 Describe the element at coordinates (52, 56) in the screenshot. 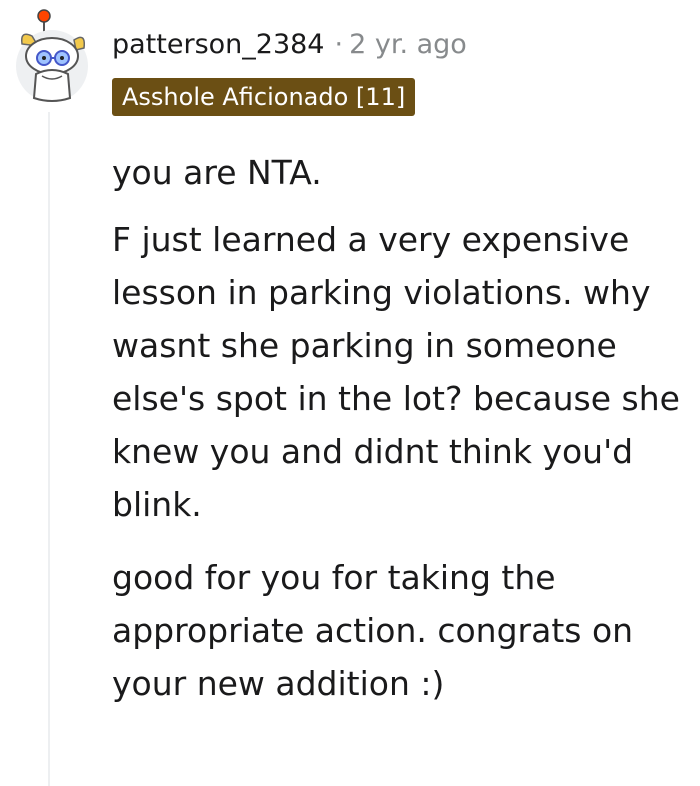

I see `snoo-avatar-icon` at that location.